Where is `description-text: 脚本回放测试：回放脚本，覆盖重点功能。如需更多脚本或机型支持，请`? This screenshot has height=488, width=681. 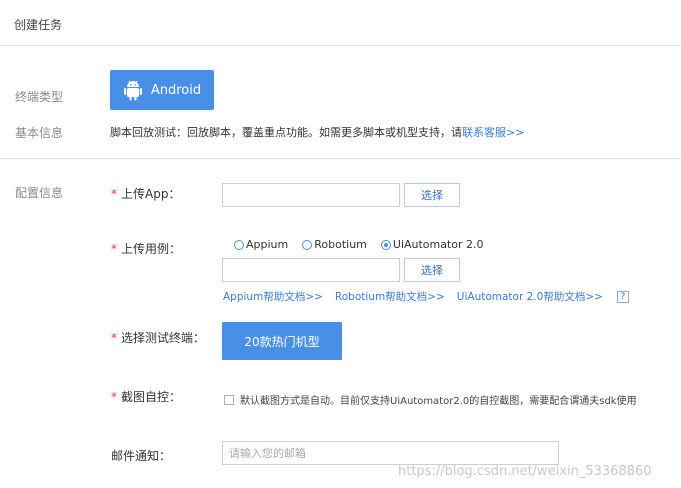
description-text: 脚本回放测试：回放脚本，覆盖重点功能。如需更多脚本或机型支持，请 is located at coordinates (286, 132).